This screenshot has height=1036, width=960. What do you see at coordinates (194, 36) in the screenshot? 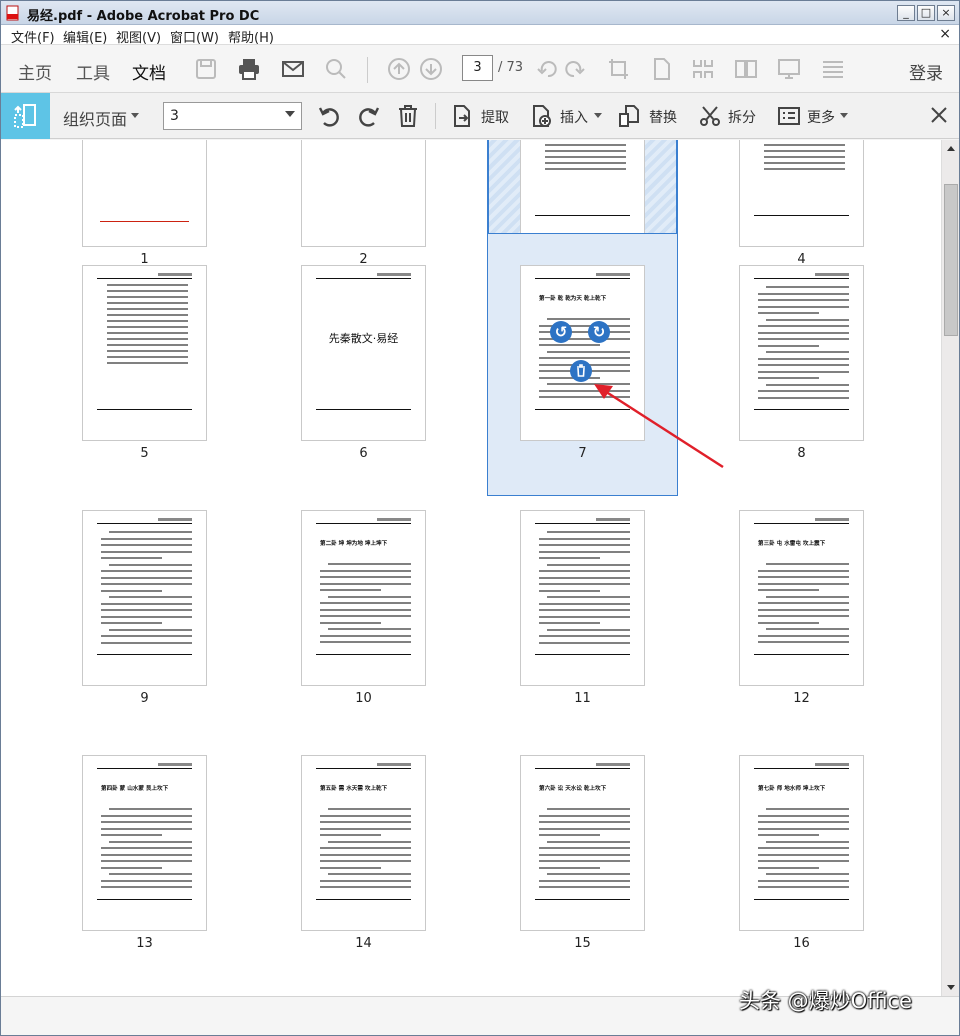
I see `menu-window: 窗口(W)` at bounding box center [194, 36].